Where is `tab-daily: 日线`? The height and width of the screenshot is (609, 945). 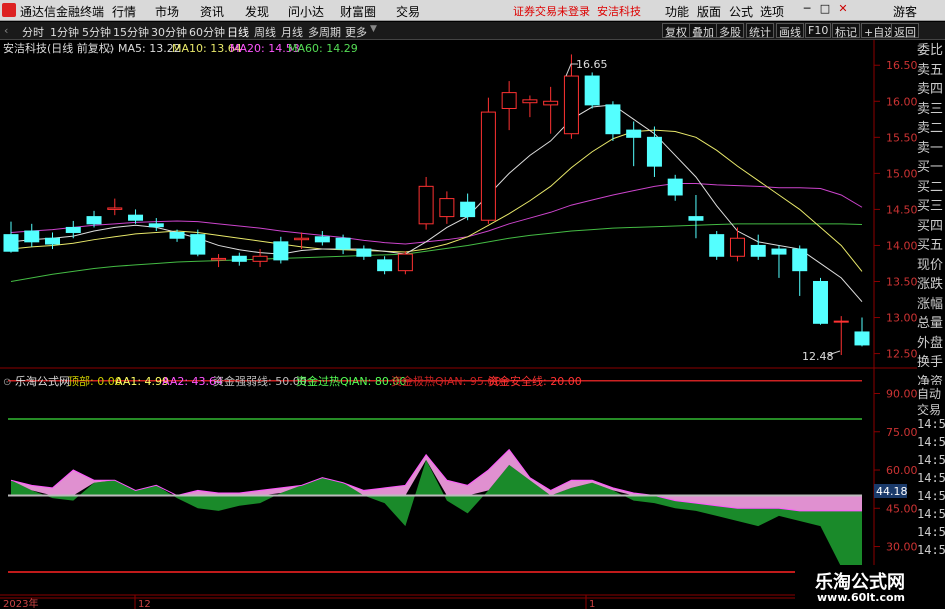
tab-daily: 日线 is located at coordinates (238, 32).